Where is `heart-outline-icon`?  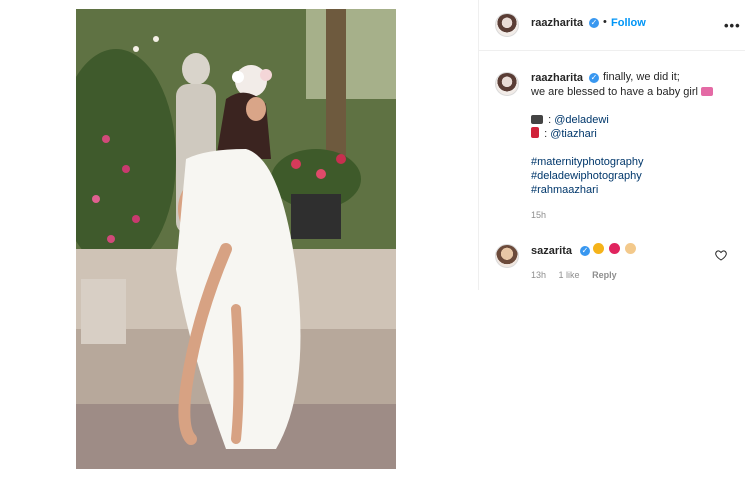
heart-outline-icon is located at coordinates (721, 255).